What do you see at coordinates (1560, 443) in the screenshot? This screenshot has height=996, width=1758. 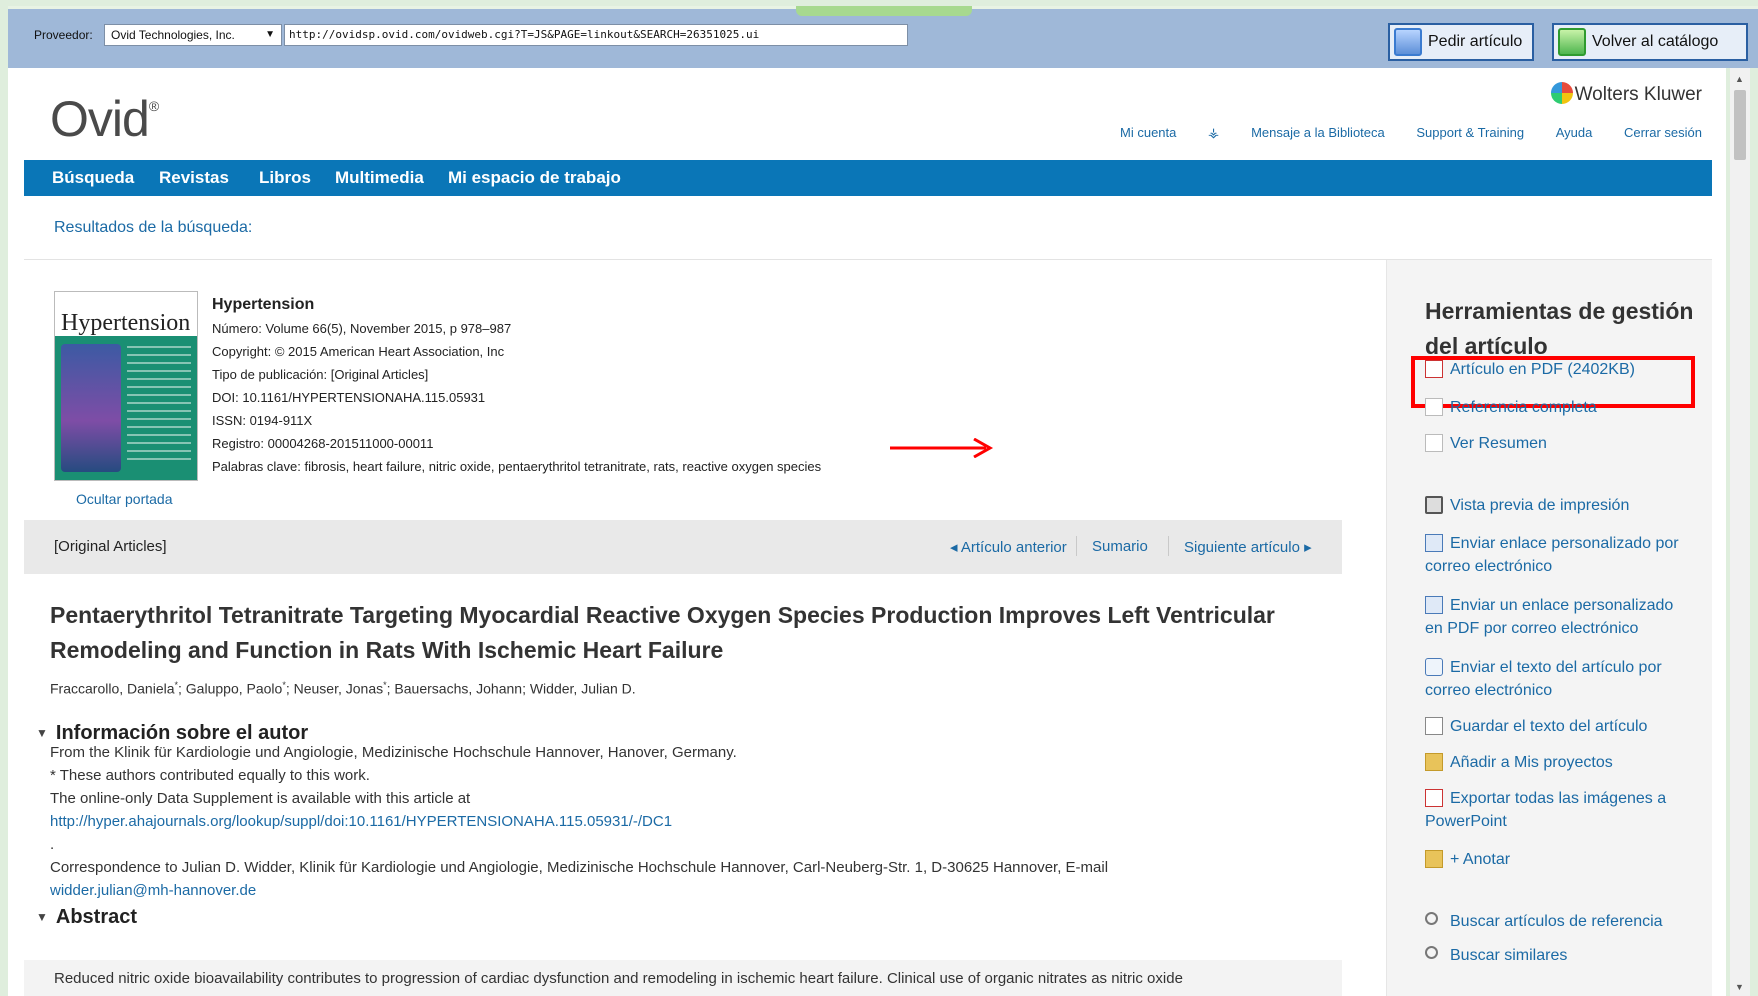 I see `tool-item: Ver Resumen` at bounding box center [1560, 443].